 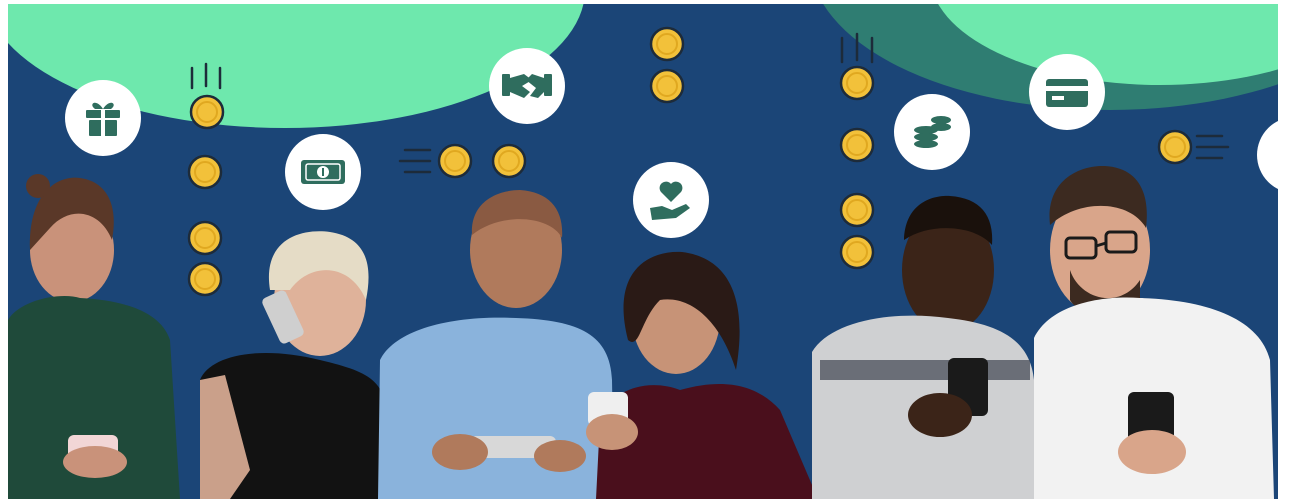 I want to click on coins-stack-badge, so click(x=932, y=132).